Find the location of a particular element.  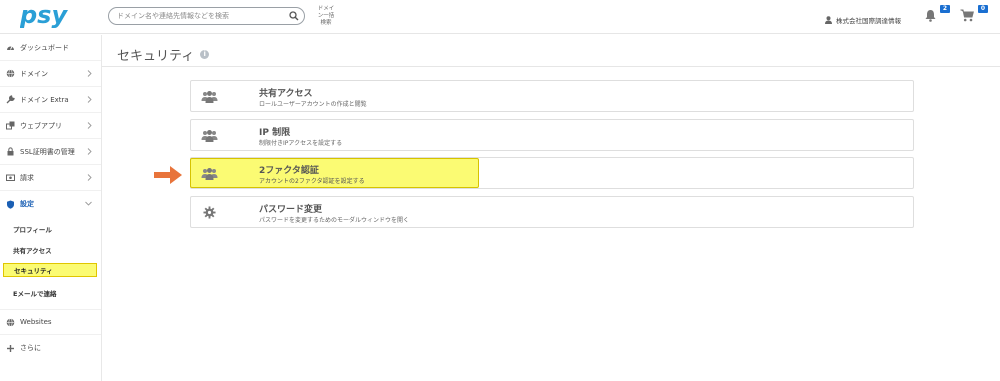

sidebar-item-dashboard: ダッシュボード is located at coordinates (50, 48).